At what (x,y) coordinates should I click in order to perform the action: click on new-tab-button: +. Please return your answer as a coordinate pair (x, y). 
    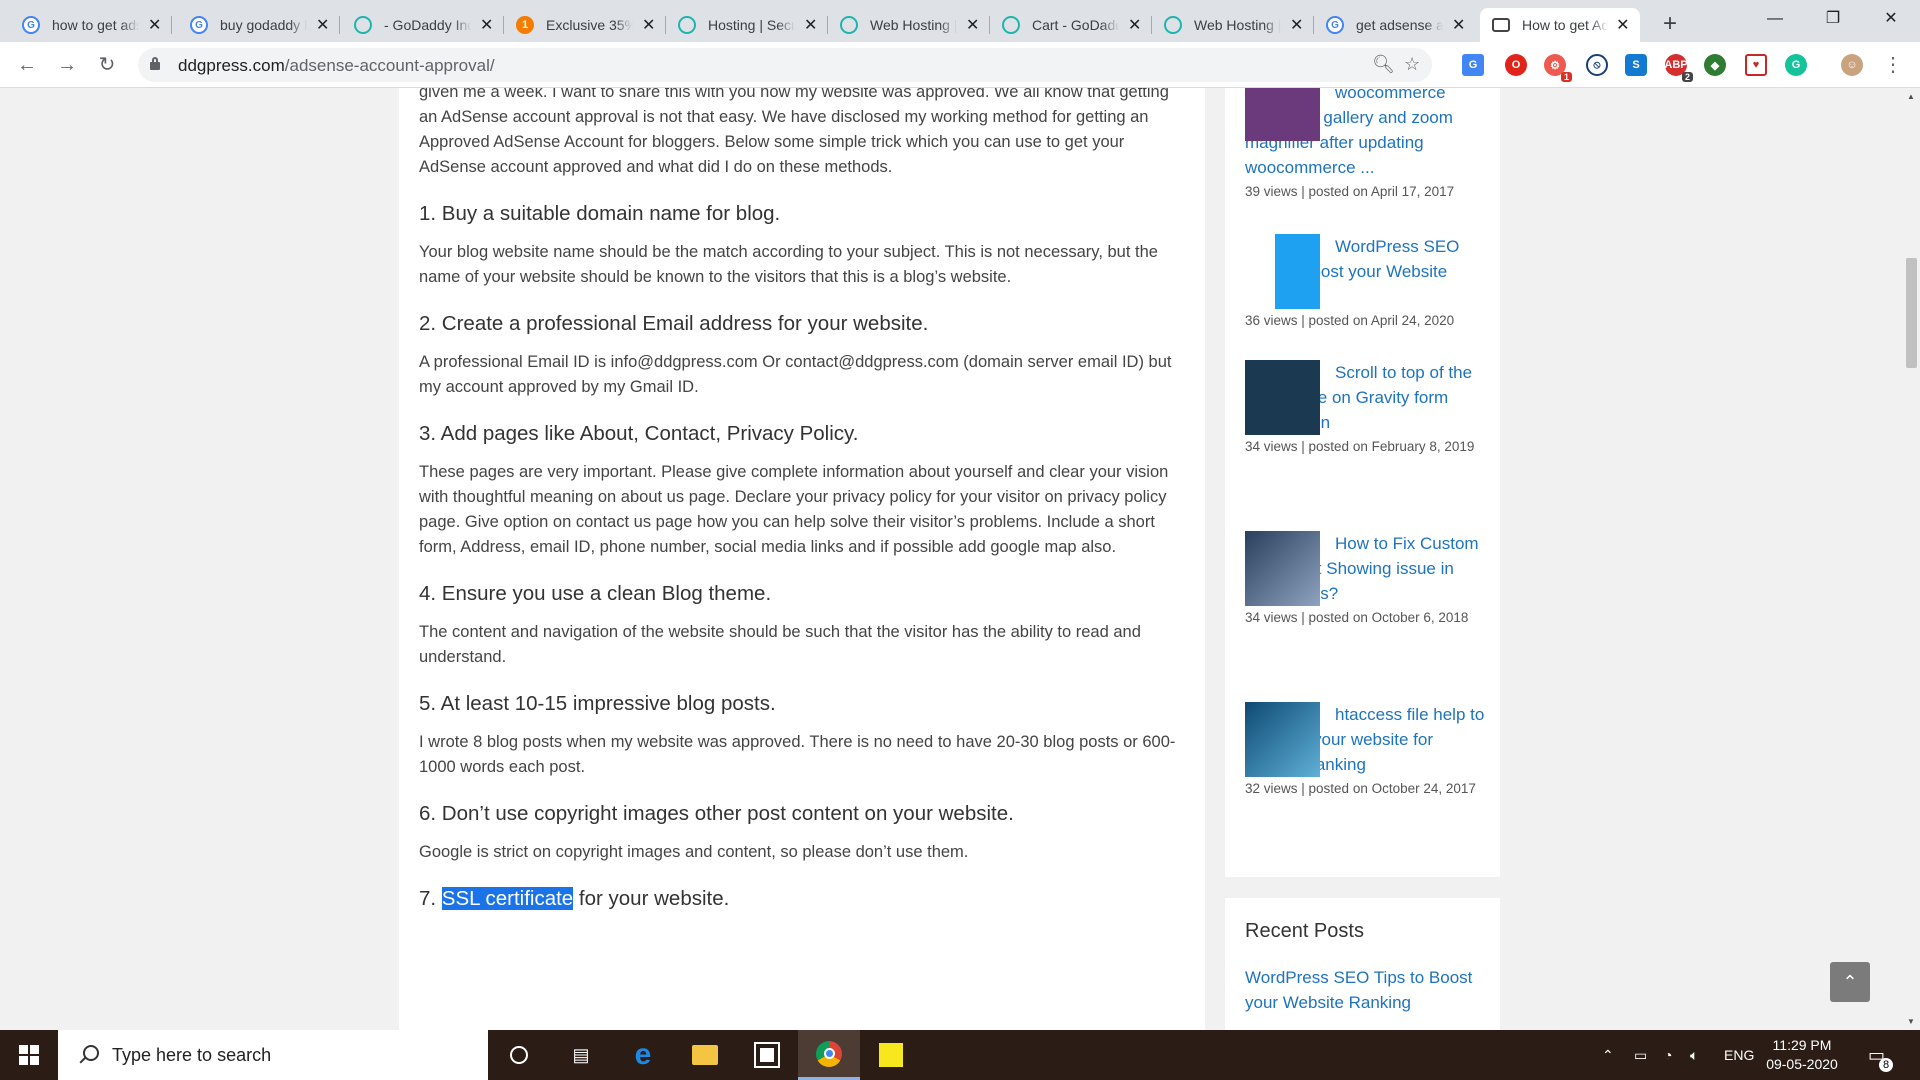
    Looking at the image, I should click on (1670, 24).